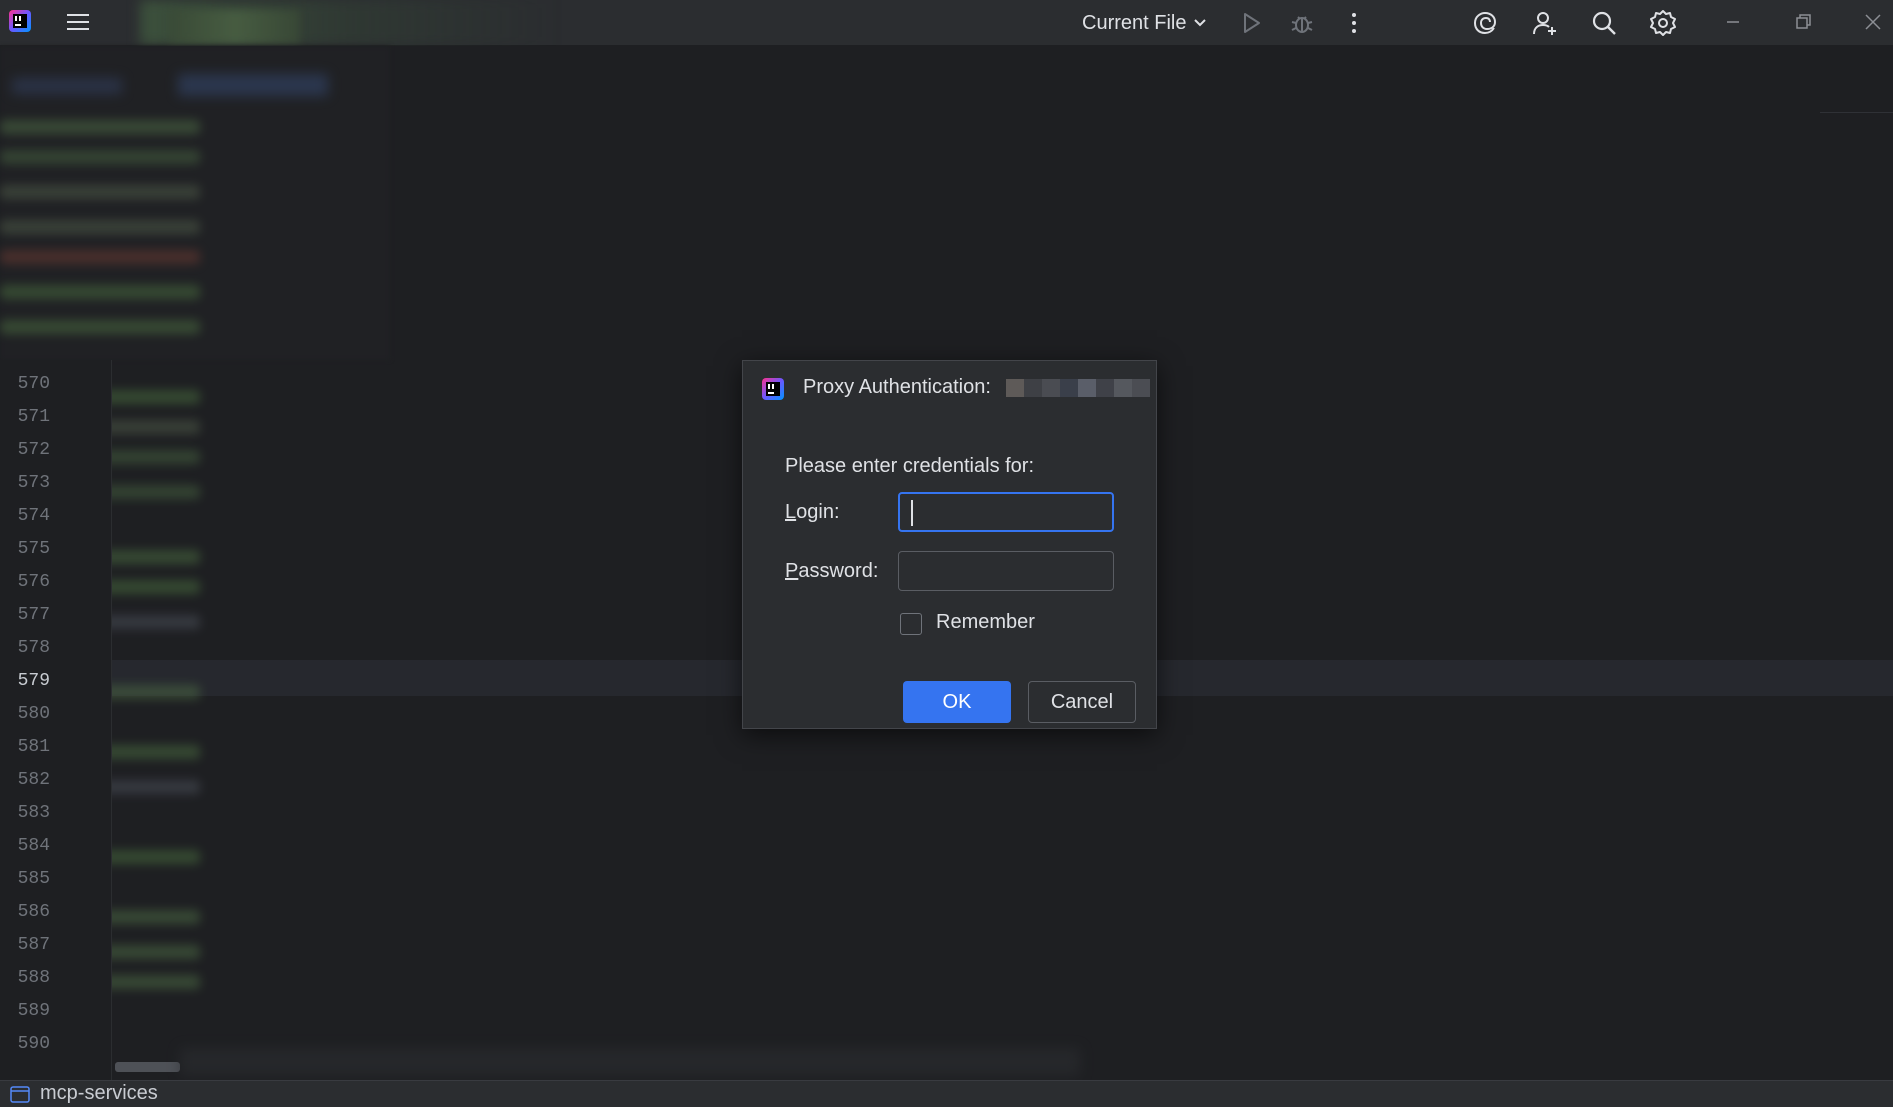 The height and width of the screenshot is (1107, 1893). I want to click on project-name: mcp-services, so click(99, 1093).